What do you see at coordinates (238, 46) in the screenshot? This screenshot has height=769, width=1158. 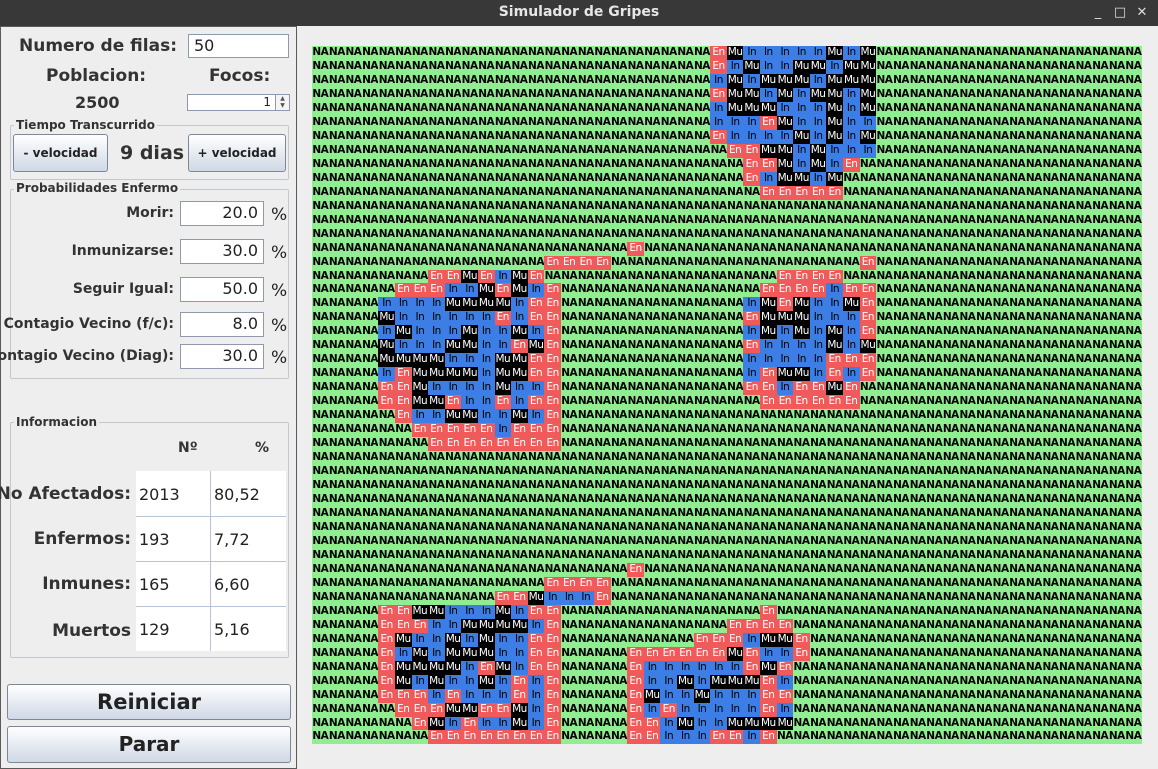 I see `filas-input: 50` at bounding box center [238, 46].